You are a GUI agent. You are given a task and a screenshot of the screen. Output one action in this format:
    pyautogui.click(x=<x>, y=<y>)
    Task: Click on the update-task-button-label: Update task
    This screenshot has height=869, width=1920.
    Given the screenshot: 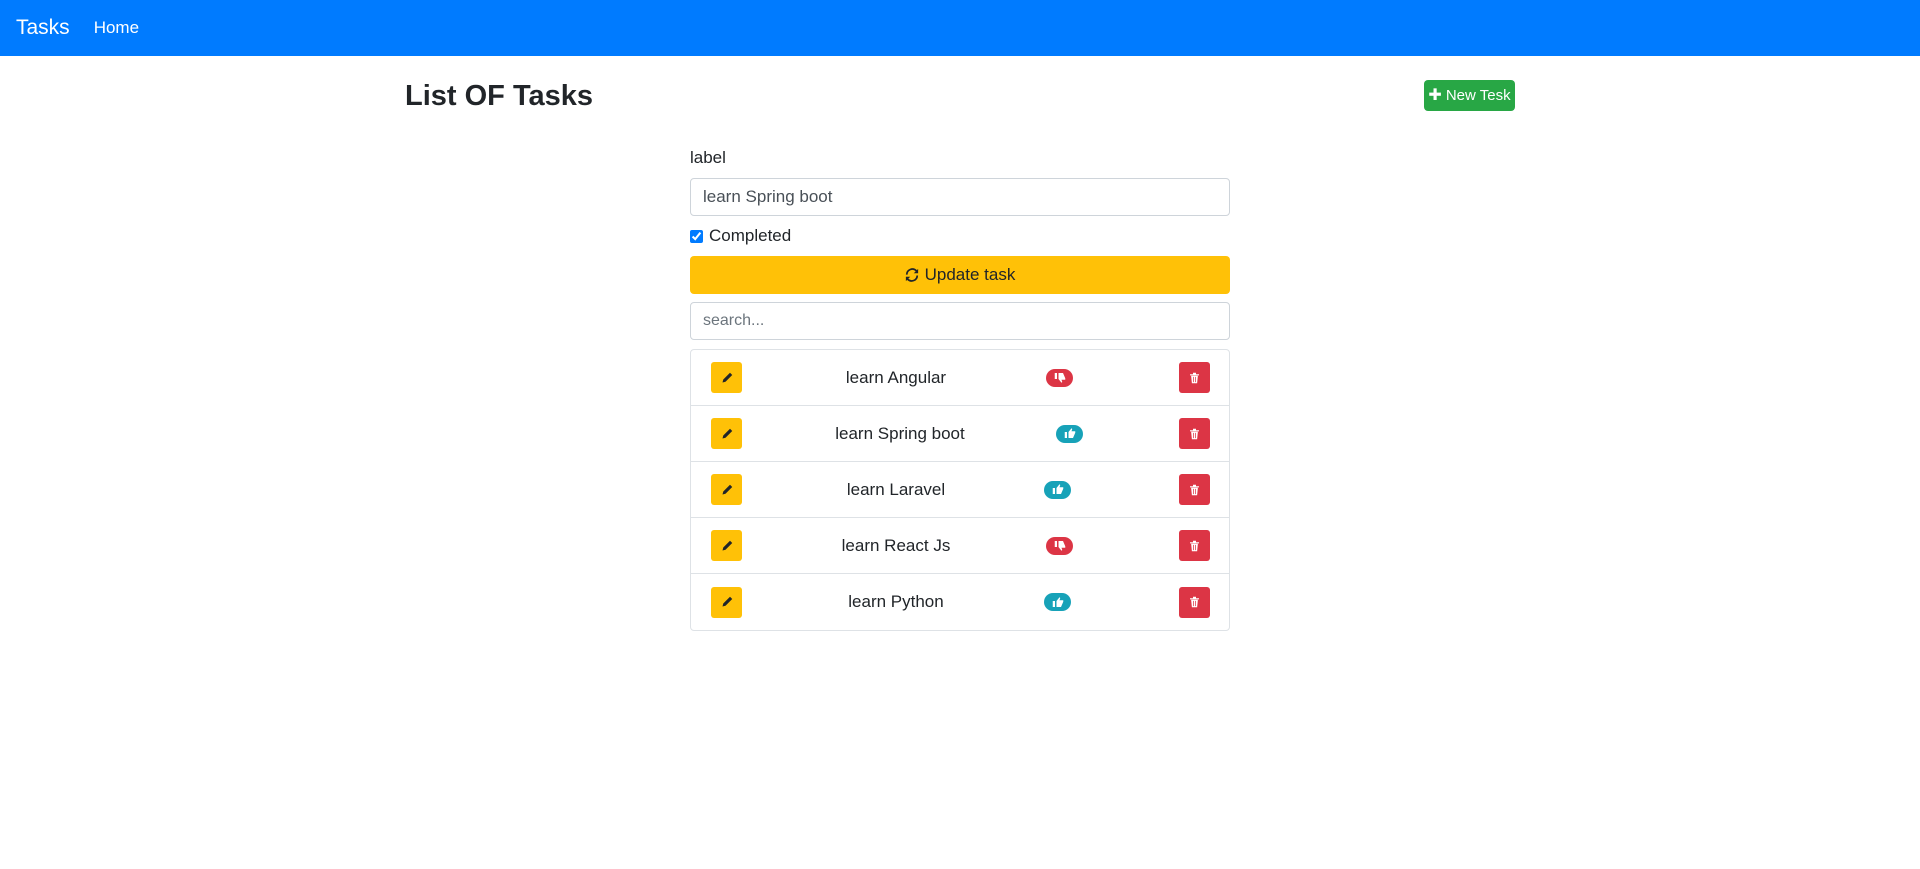 What is the action you would take?
    pyautogui.click(x=970, y=274)
    